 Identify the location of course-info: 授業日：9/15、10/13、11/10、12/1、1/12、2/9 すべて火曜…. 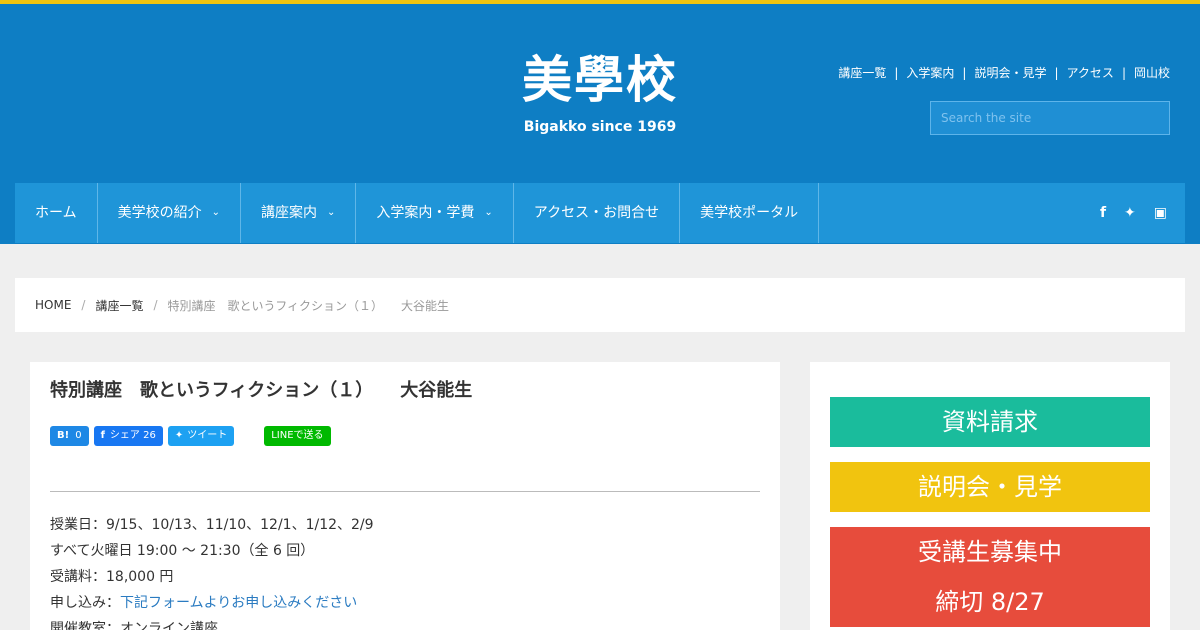
(212, 571).